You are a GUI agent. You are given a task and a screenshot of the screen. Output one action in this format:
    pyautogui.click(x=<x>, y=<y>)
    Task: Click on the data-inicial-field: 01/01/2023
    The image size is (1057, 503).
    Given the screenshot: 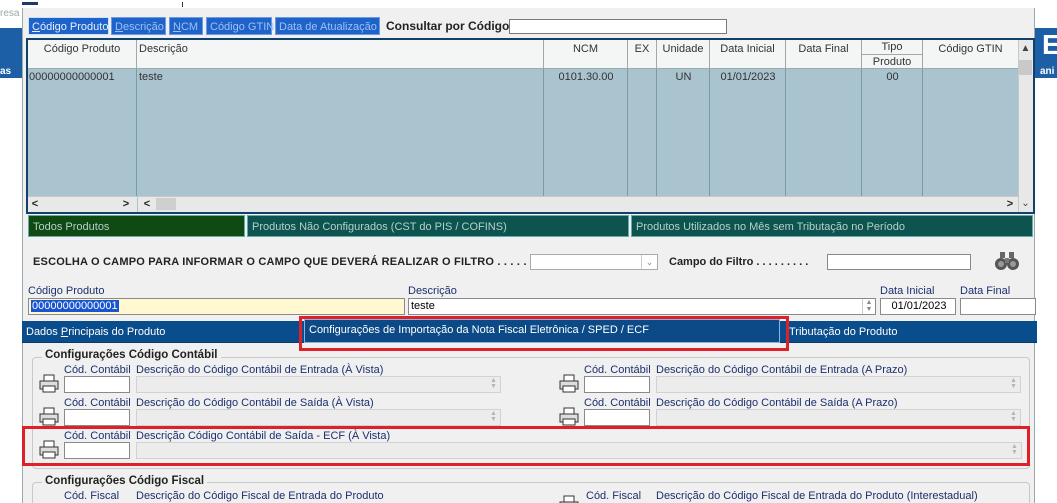 What is the action you would take?
    pyautogui.click(x=918, y=306)
    